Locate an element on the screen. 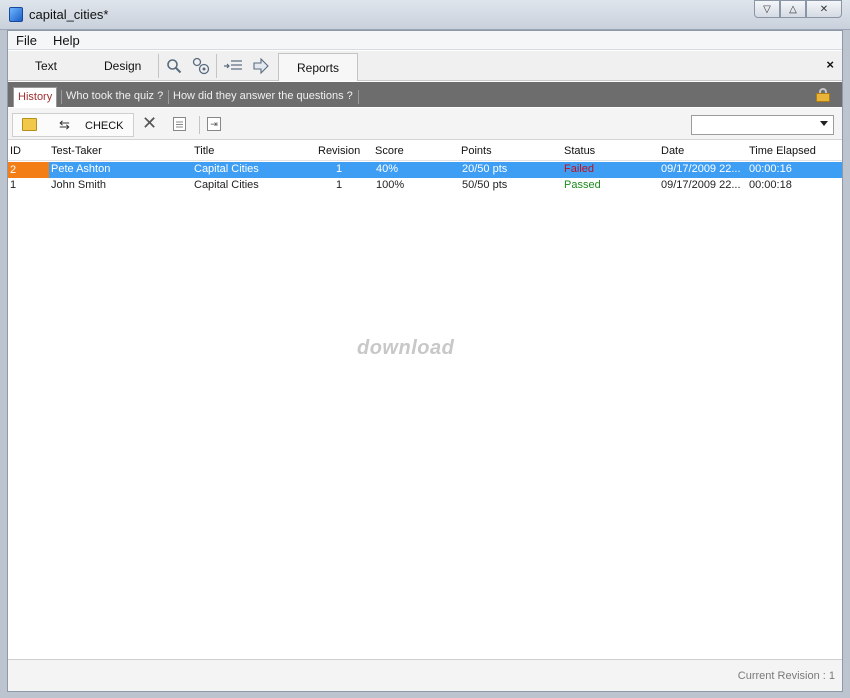 Image resolution: width=850 pixels, height=698 pixels. window-title: capital_cities* is located at coordinates (69, 14).